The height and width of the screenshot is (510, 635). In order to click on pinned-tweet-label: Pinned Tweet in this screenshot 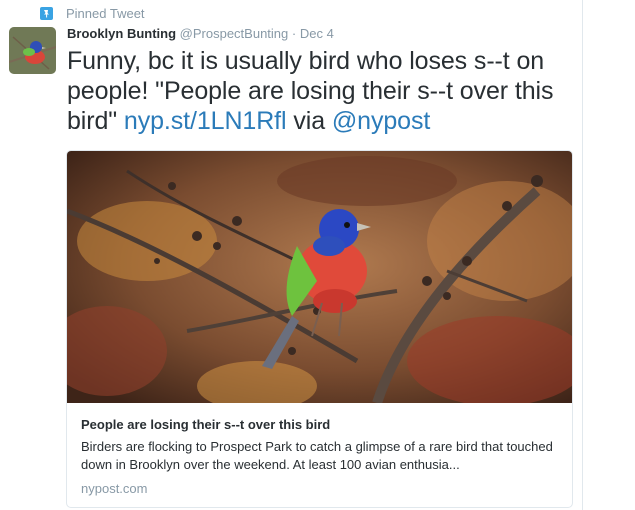, I will do `click(105, 13)`.